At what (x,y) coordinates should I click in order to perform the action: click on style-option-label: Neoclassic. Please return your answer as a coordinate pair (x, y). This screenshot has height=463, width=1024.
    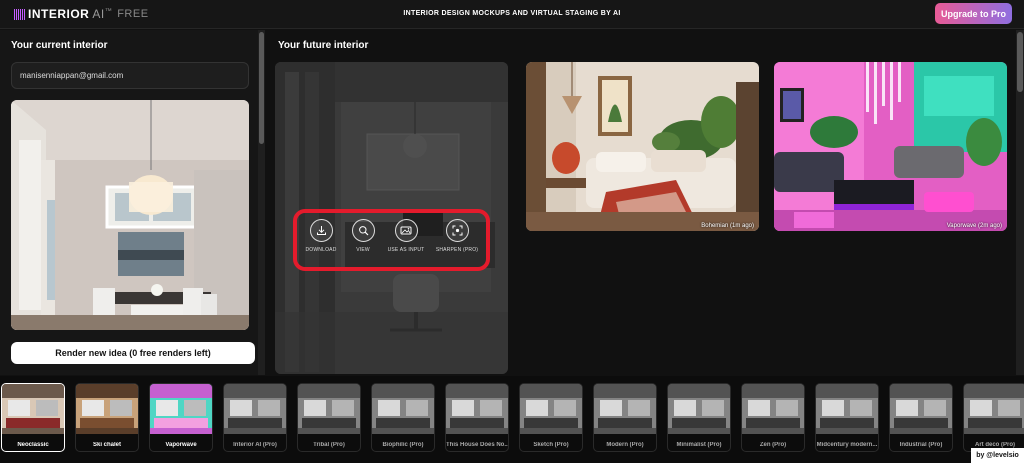
    Looking at the image, I should click on (33, 445).